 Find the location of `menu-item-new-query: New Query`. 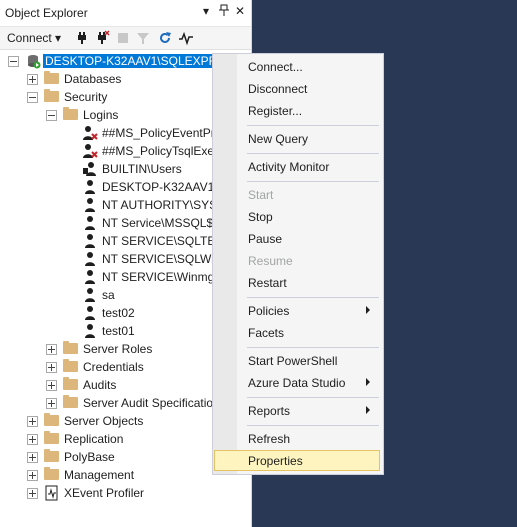

menu-item-new-query: New Query is located at coordinates (297, 138).